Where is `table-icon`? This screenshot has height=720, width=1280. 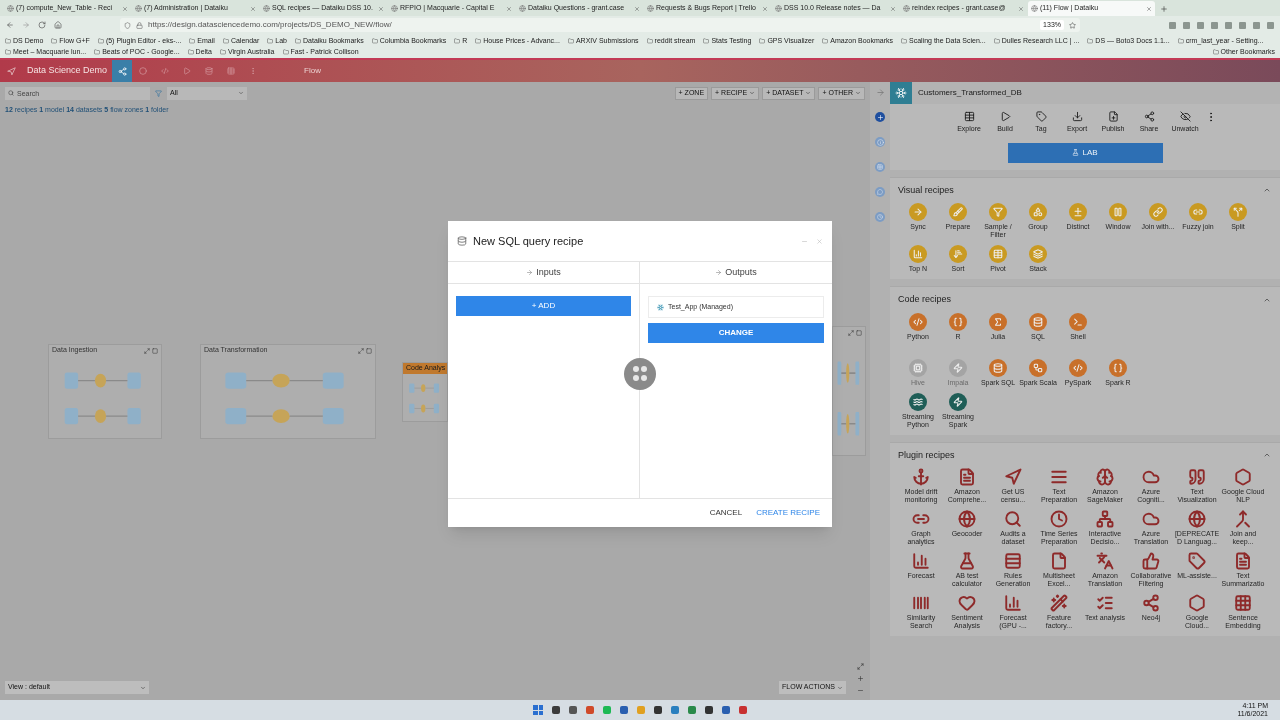
table-icon is located at coordinates (880, 167).